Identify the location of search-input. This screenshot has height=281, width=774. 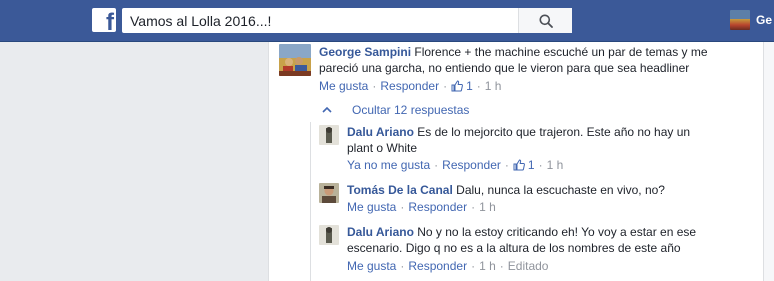
(320, 20).